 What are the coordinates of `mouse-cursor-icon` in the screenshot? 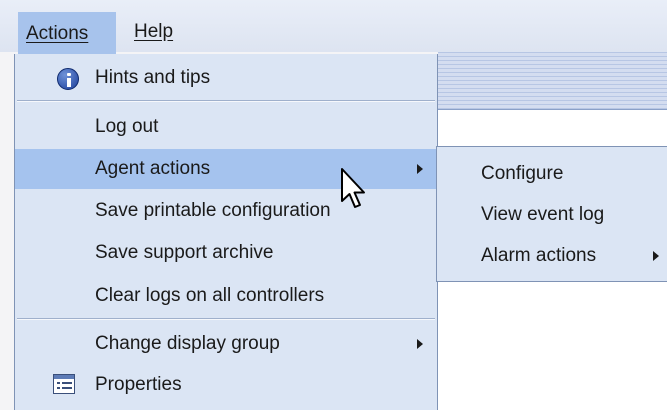 It's located at (353, 188).